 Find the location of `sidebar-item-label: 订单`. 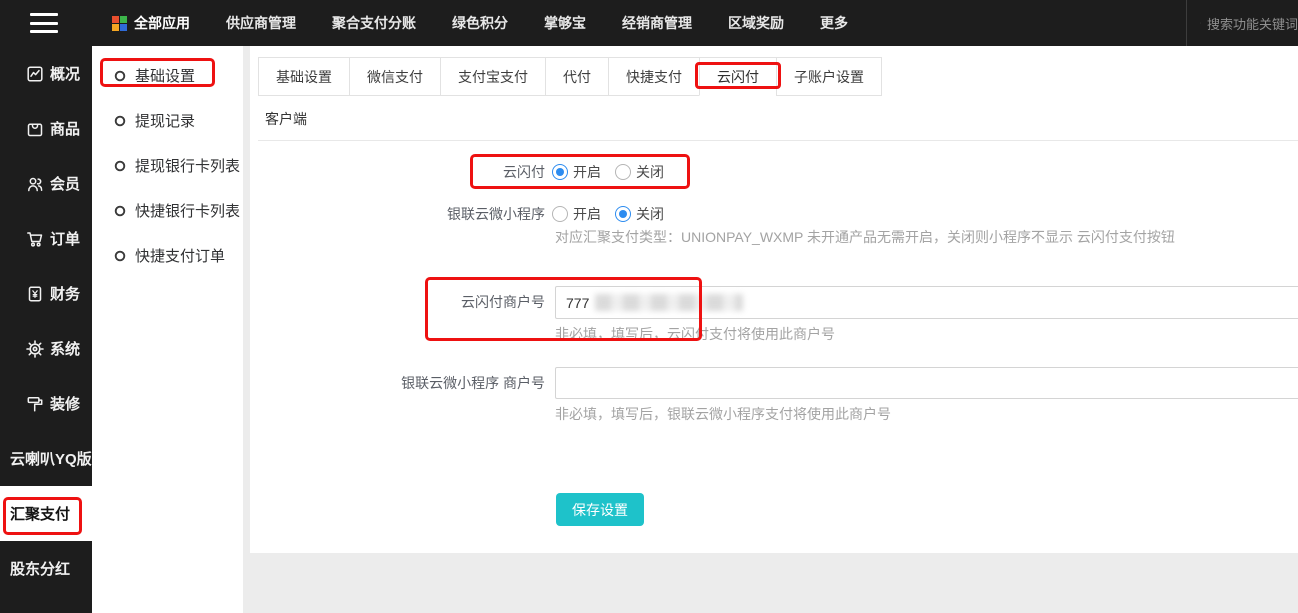

sidebar-item-label: 订单 is located at coordinates (65, 239).